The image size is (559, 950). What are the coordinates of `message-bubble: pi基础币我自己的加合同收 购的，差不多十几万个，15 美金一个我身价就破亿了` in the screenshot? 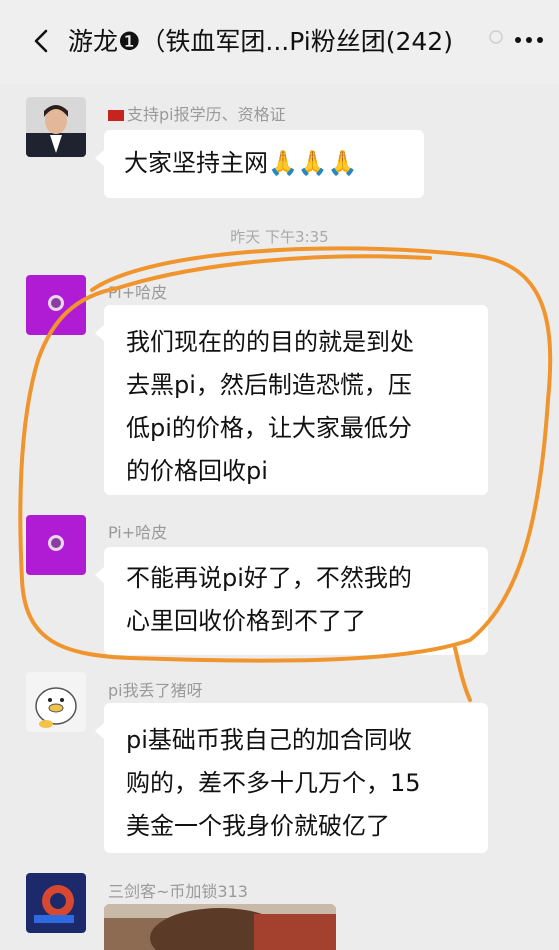 It's located at (291, 778).